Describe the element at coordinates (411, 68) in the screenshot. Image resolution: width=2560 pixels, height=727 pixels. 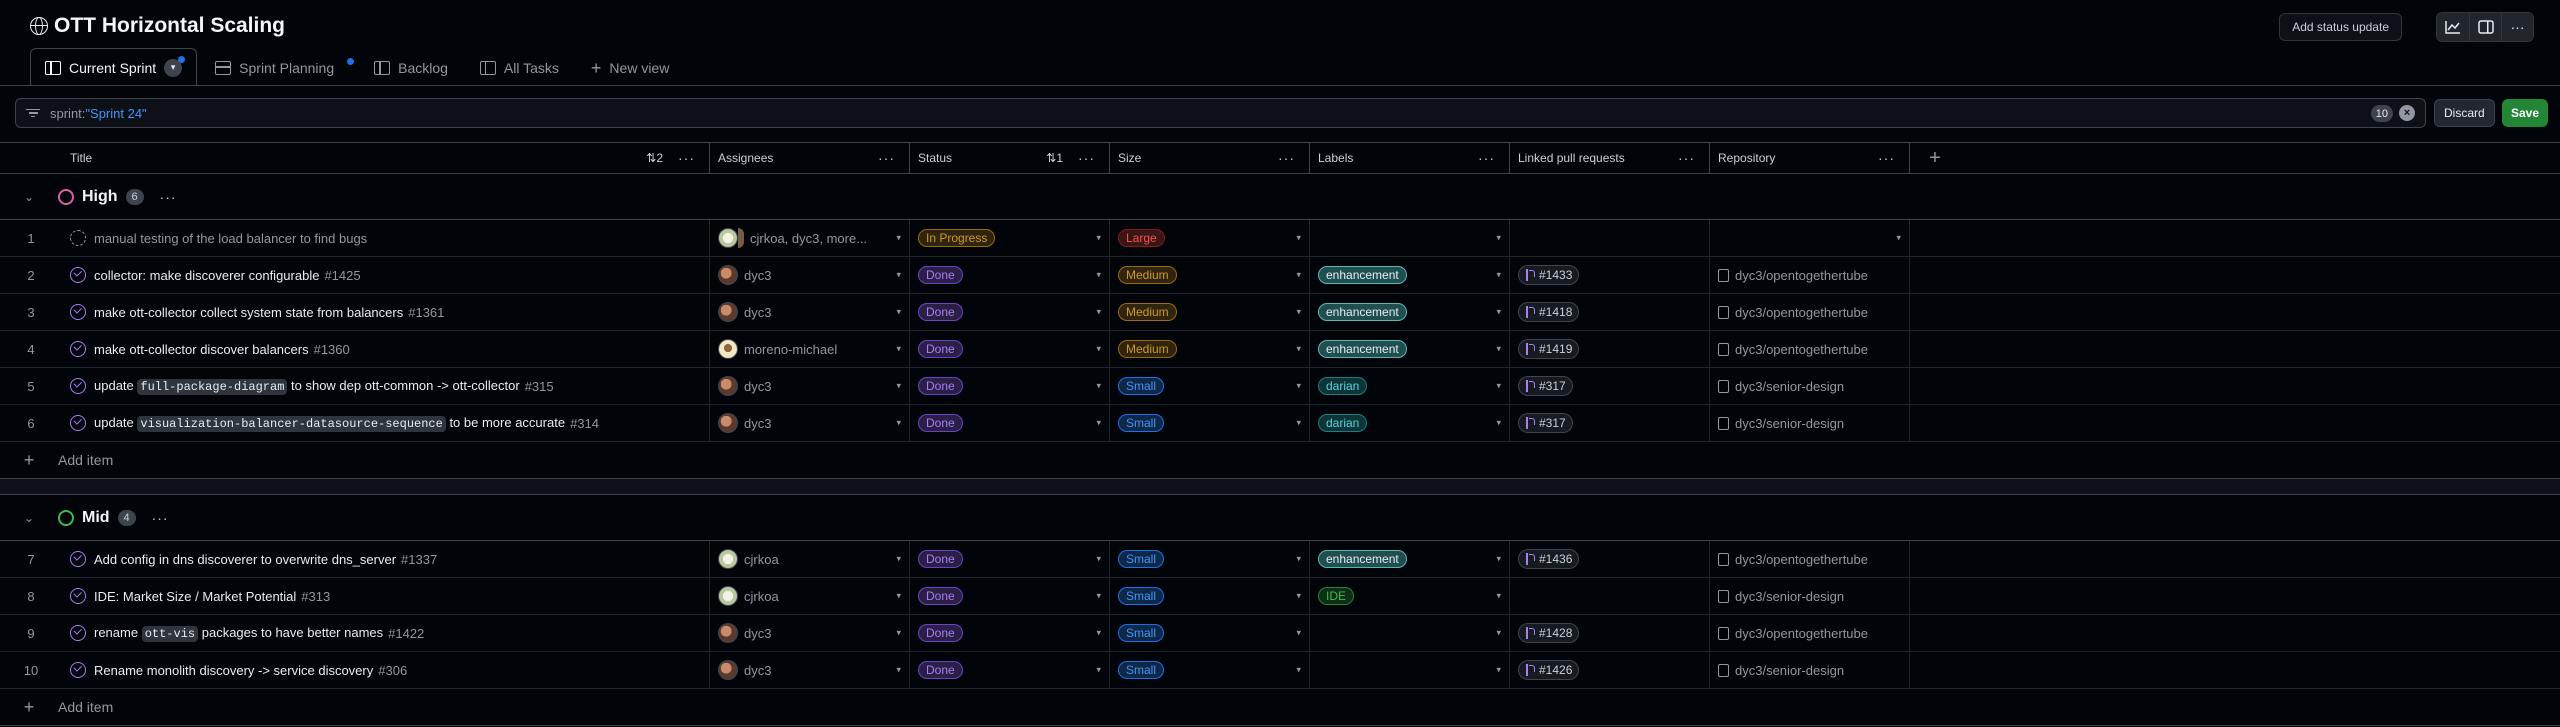
I see `tab-backlog: Backlog` at that location.